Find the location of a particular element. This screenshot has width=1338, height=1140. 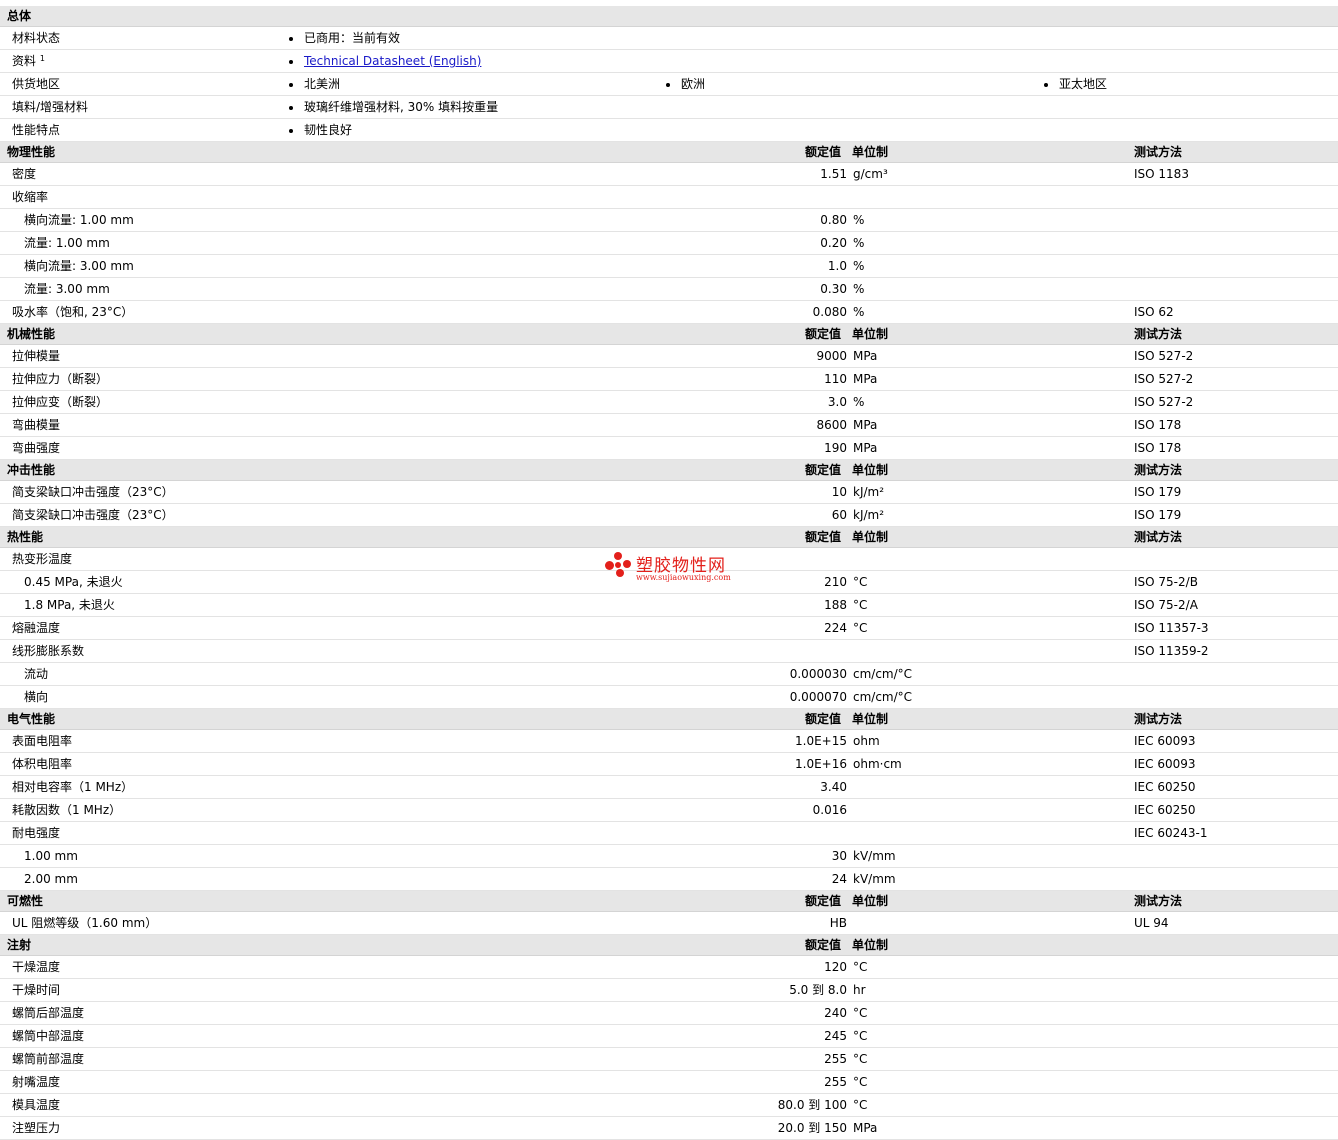

footnote-marker: 1 is located at coordinates (42, 58).